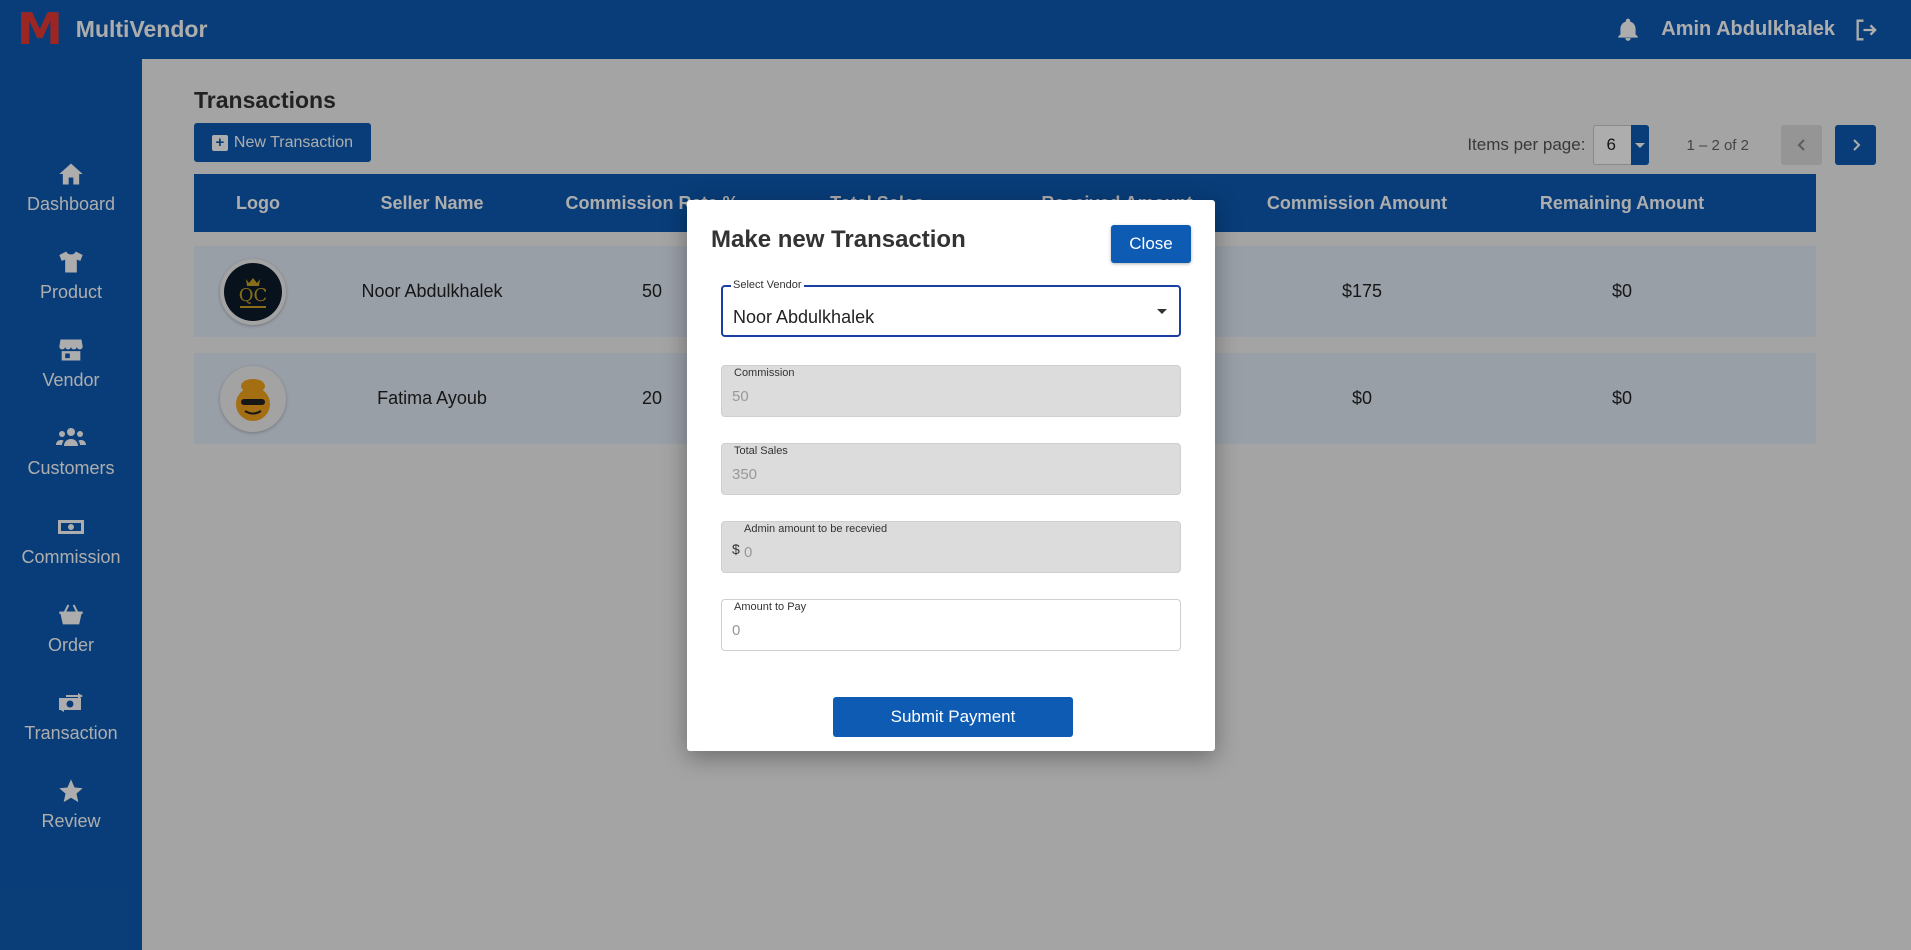  What do you see at coordinates (770, 607) in the screenshot?
I see `amount-to-pay-label: Amount to Pay` at bounding box center [770, 607].